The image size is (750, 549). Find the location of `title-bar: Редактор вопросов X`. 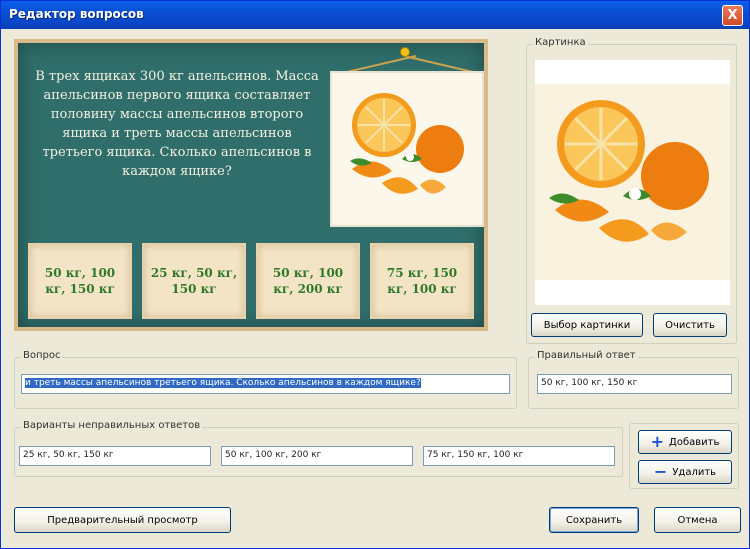

title-bar: Редактор вопросов X is located at coordinates (375, 15).